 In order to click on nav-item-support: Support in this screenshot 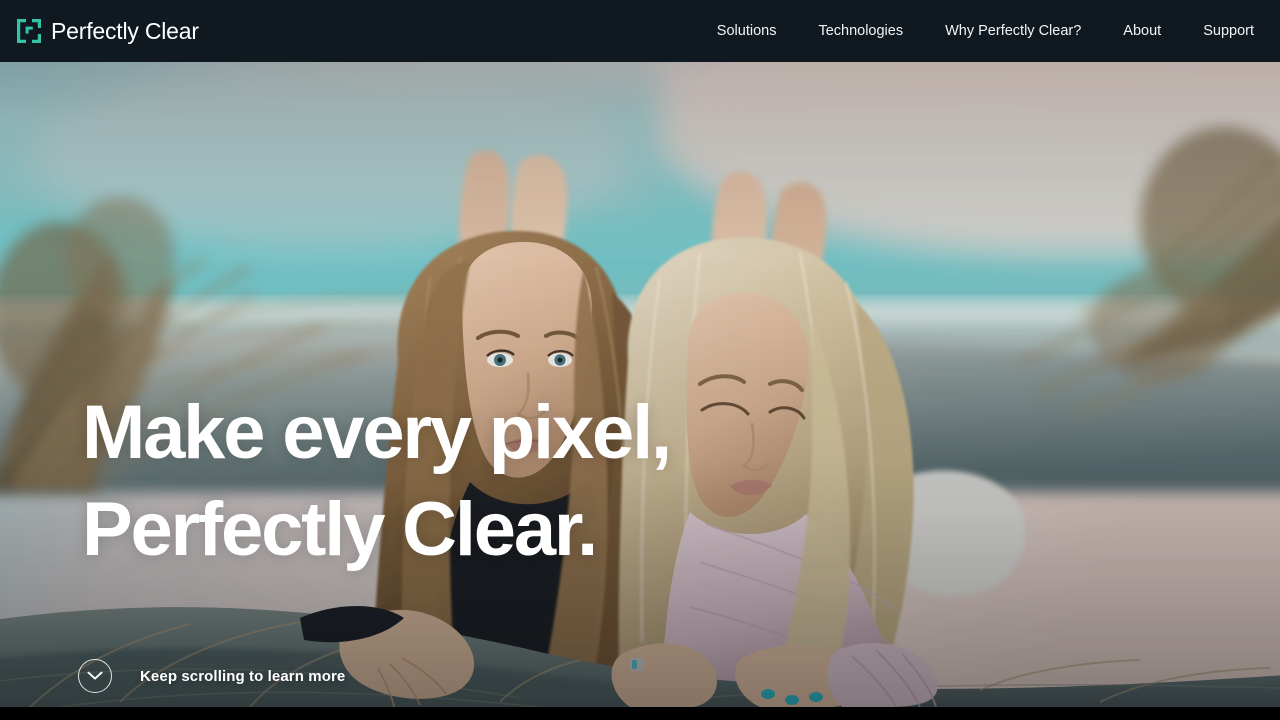, I will do `click(1228, 31)`.